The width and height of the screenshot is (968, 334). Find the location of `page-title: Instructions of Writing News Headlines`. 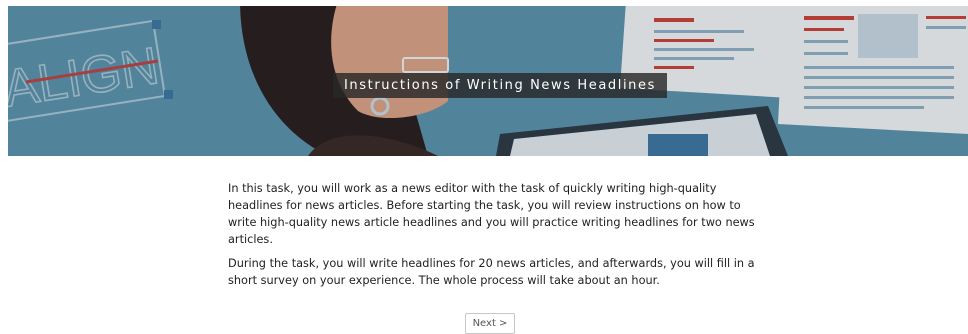

page-title: Instructions of Writing News Headlines is located at coordinates (500, 85).